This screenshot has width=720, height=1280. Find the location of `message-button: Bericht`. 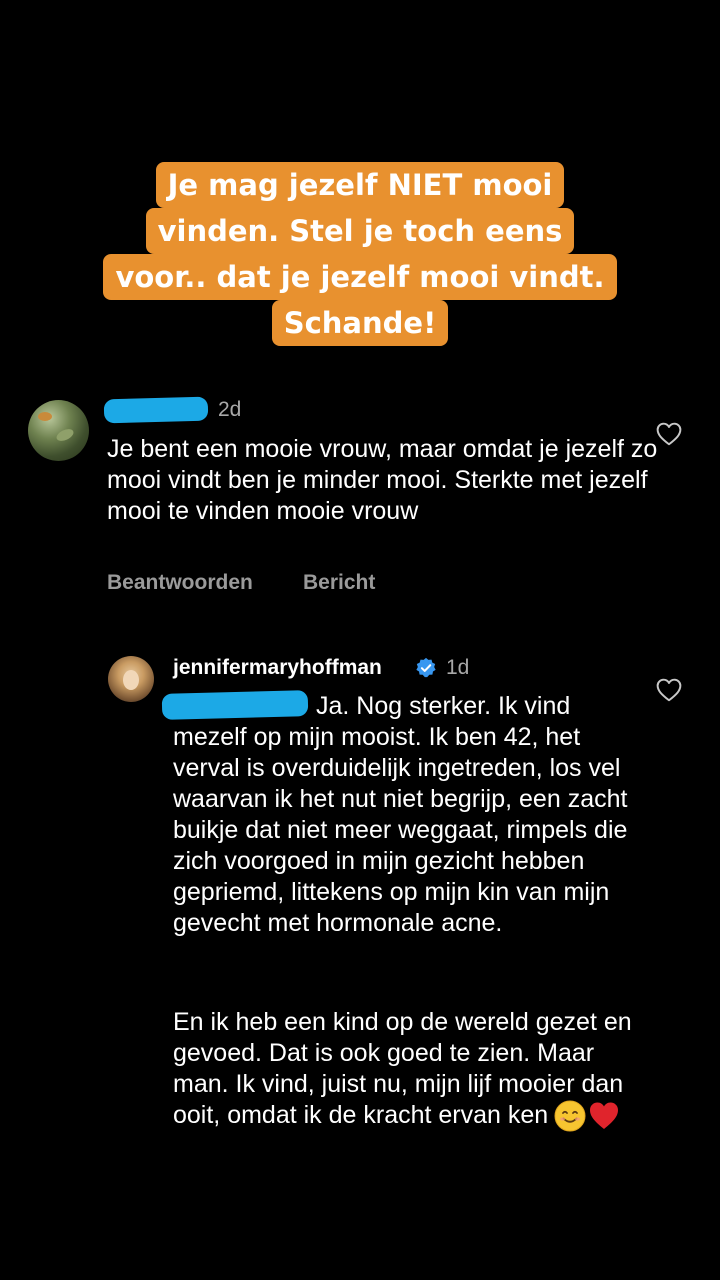

message-button: Bericht is located at coordinates (339, 583).